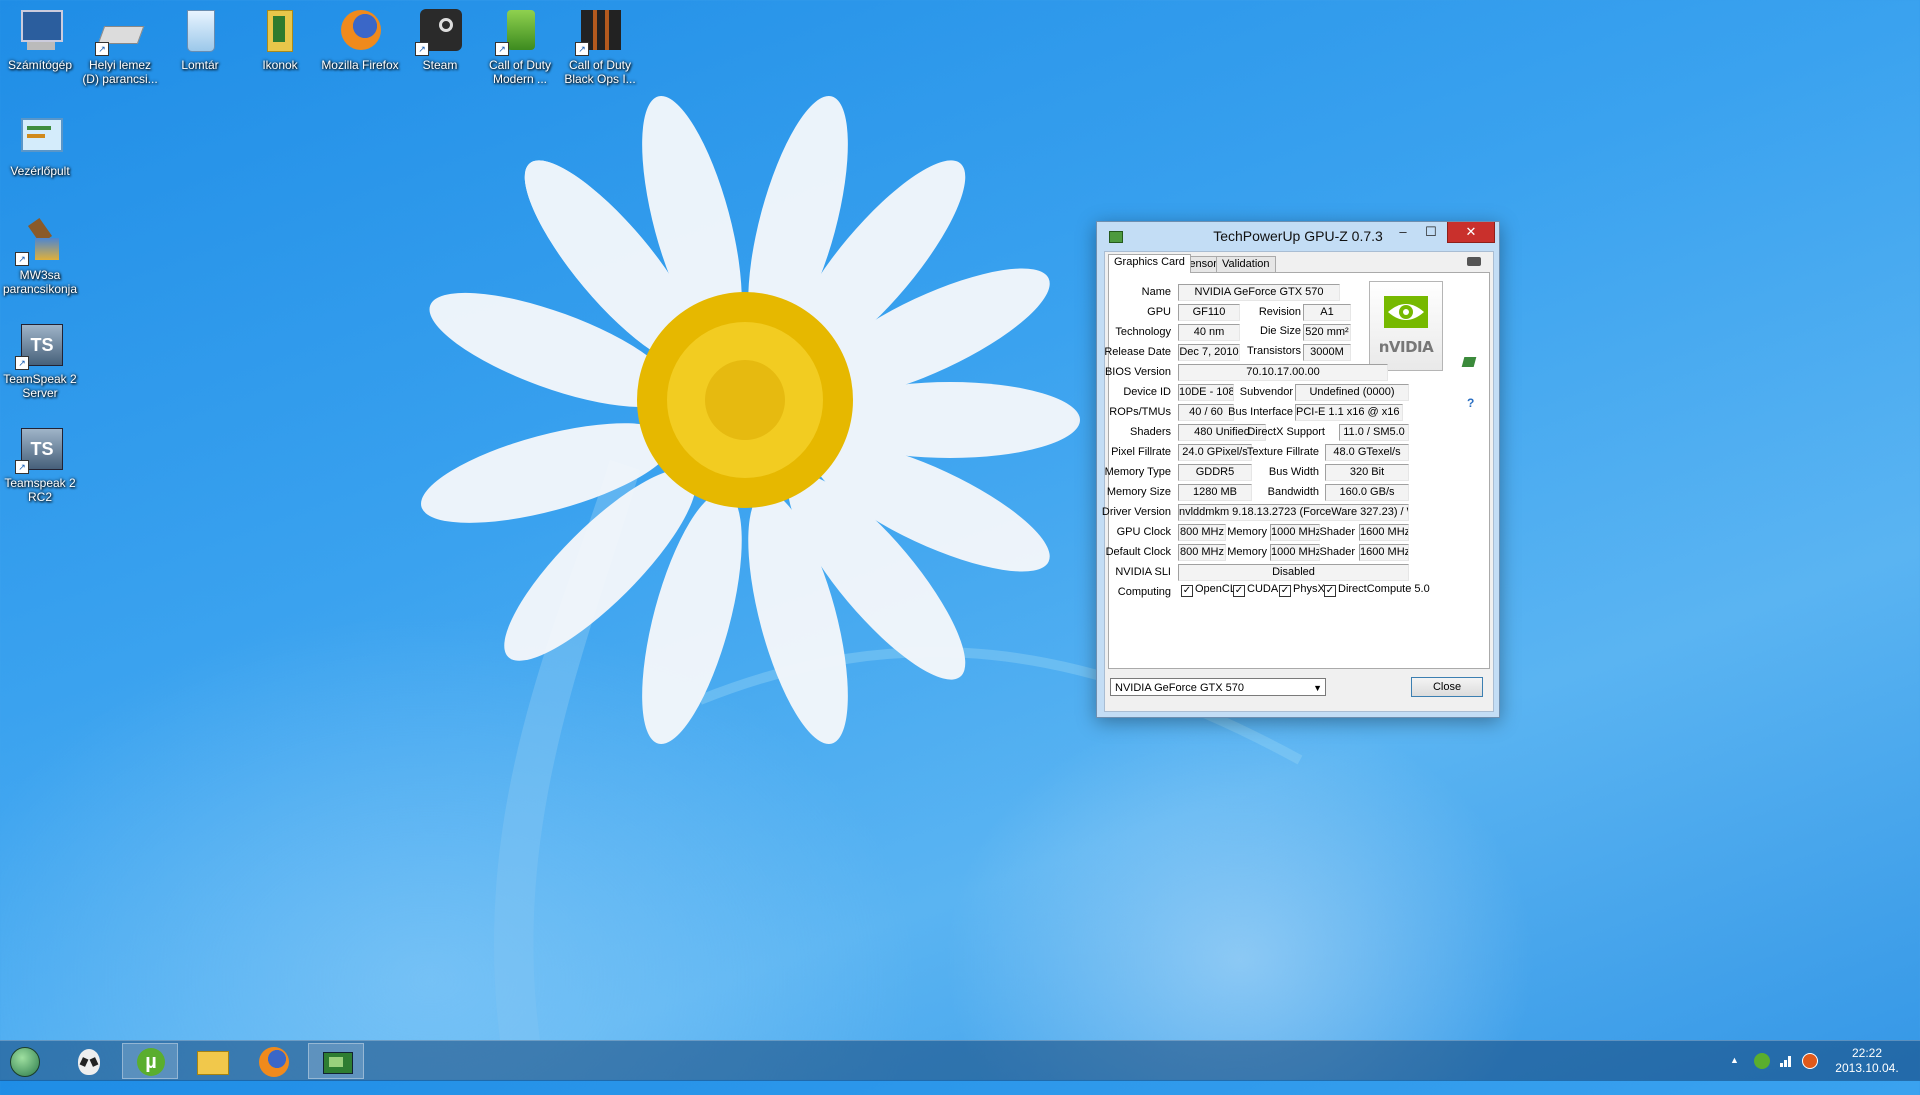 This screenshot has height=1095, width=1920. I want to click on desktop-icon-firefox: Mozilla Firefox, so click(360, 36).